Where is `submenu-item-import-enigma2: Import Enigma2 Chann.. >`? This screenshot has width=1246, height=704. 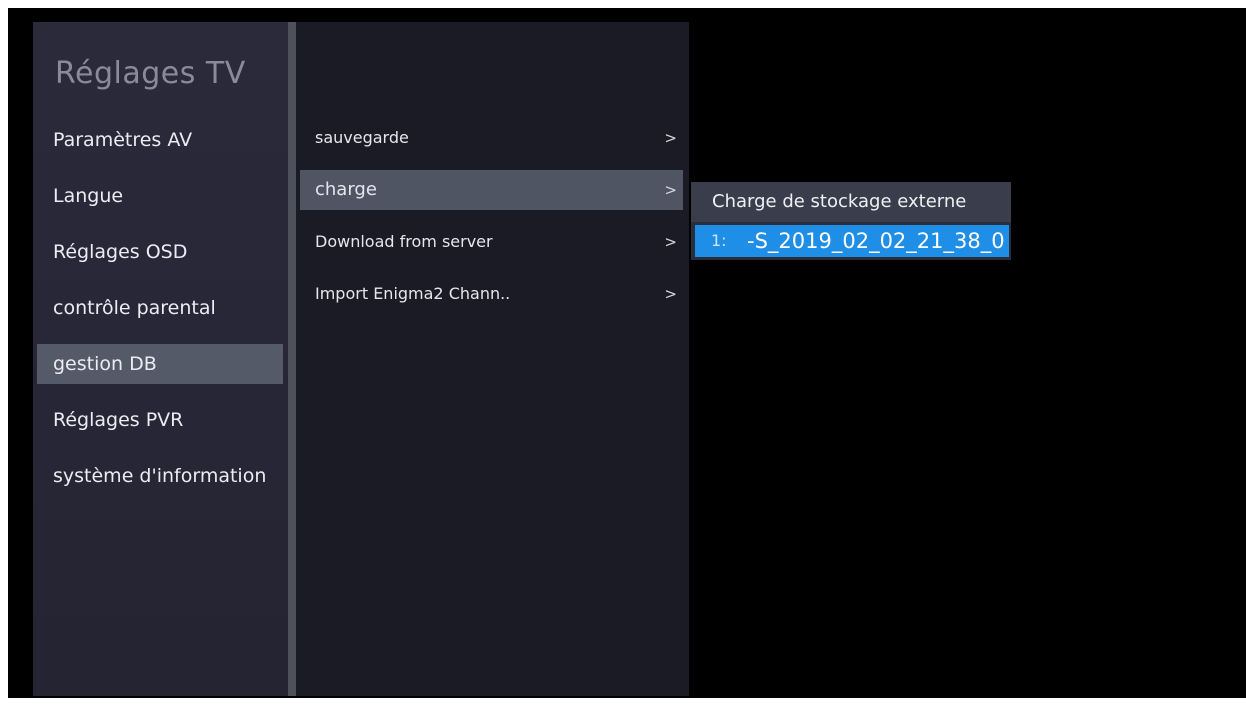 submenu-item-import-enigma2: Import Enigma2 Chann.. > is located at coordinates (491, 294).